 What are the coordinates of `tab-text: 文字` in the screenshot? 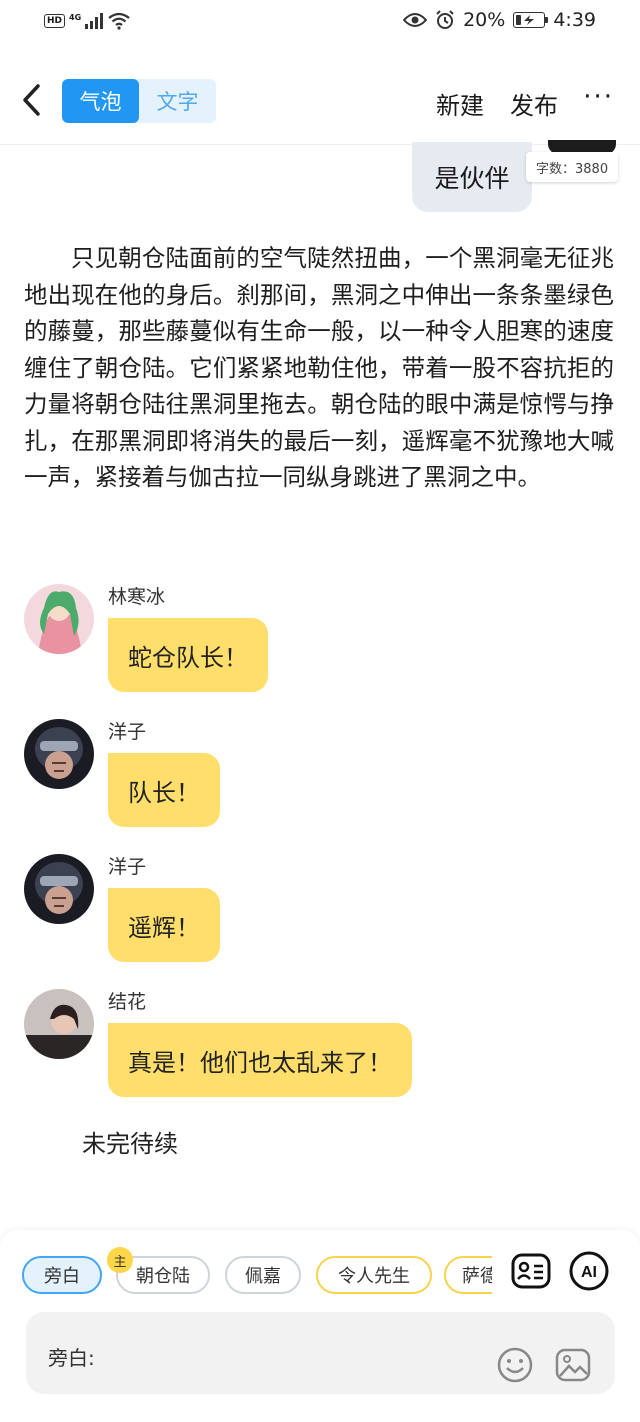 It's located at (177, 101).